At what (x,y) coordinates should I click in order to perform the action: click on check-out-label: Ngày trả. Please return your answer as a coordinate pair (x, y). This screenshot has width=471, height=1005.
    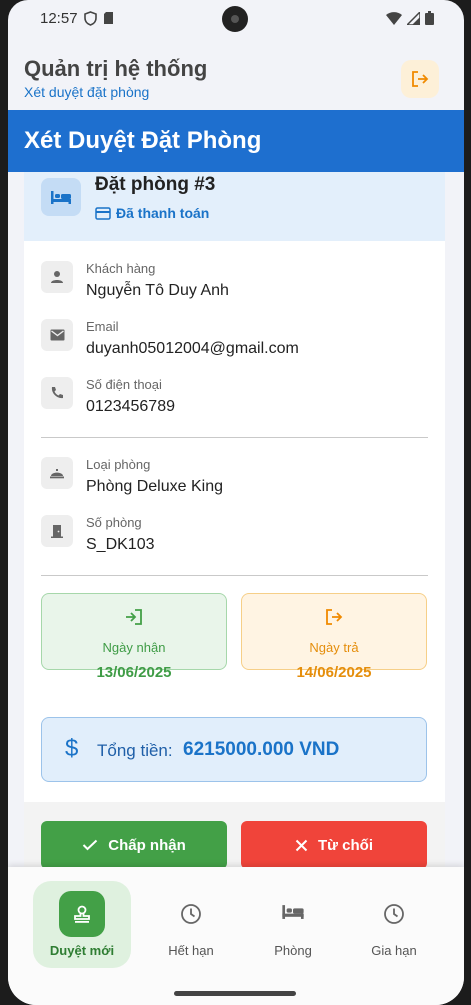
    Looking at the image, I should click on (334, 647).